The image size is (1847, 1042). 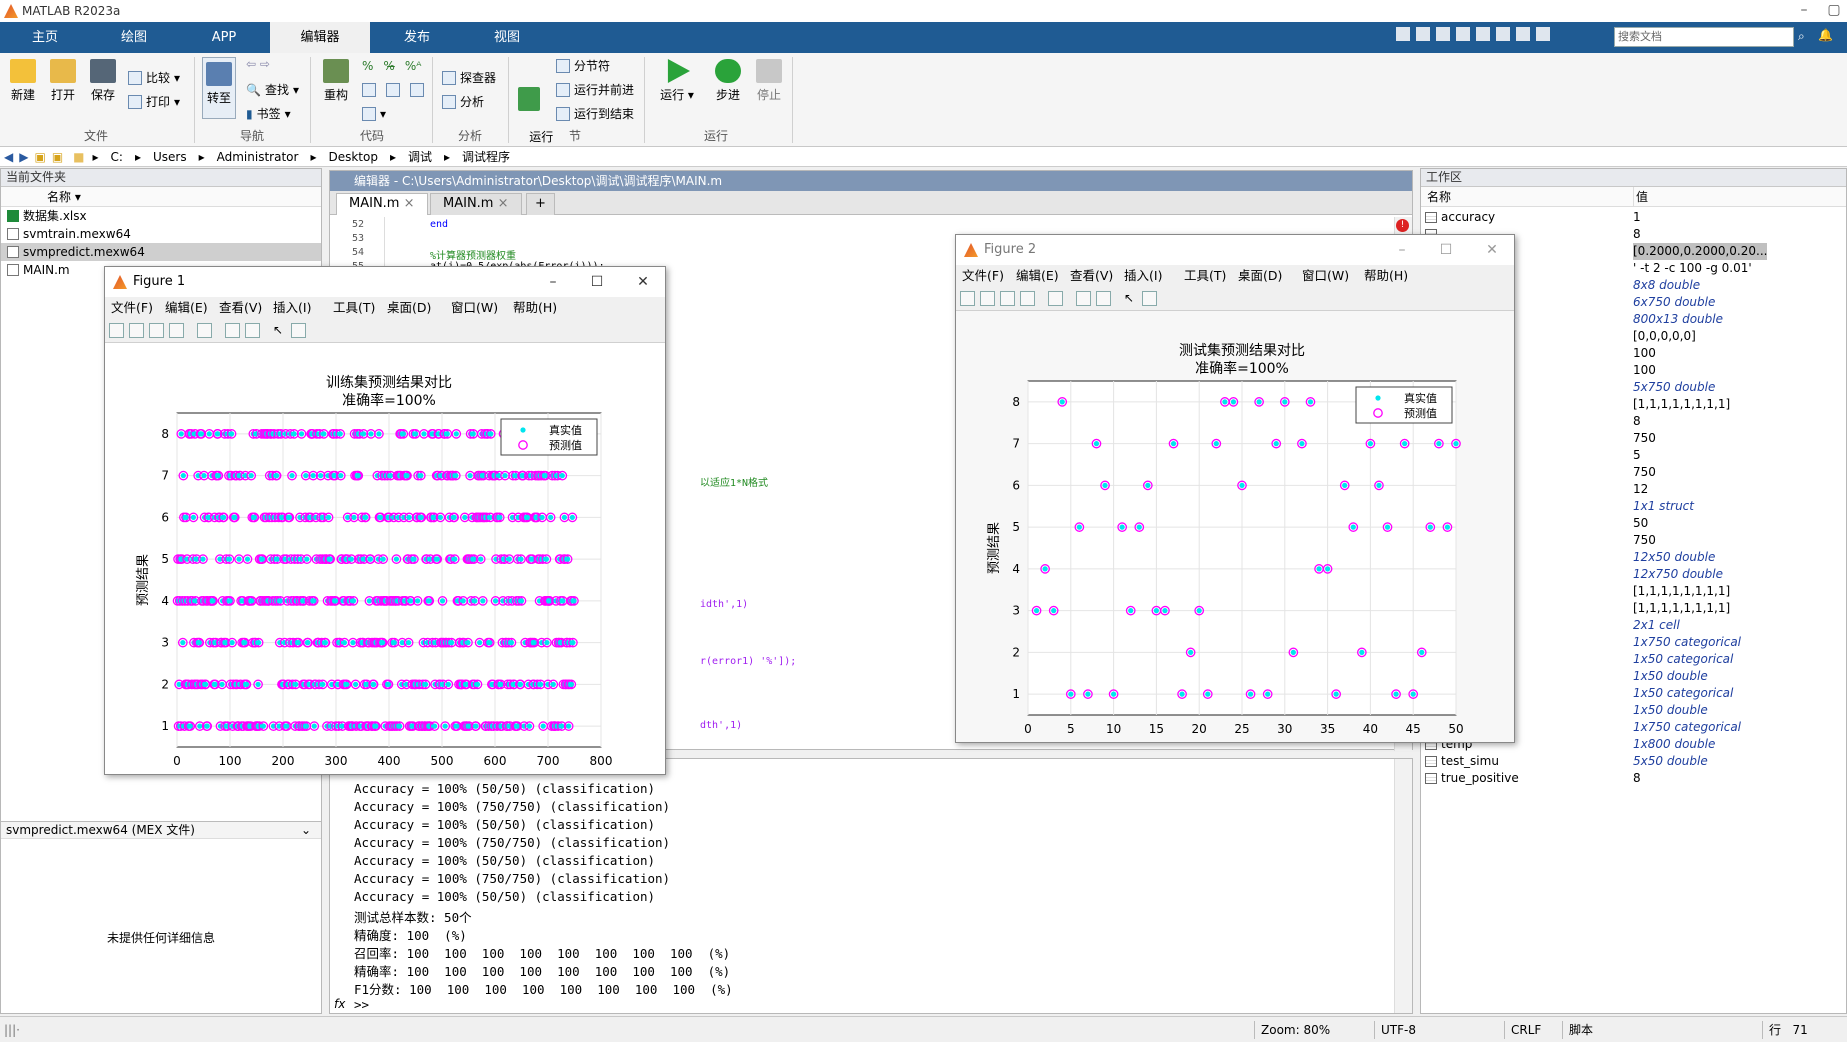 I want to click on run-and-advance-button: 运行并前进, so click(x=595, y=89).